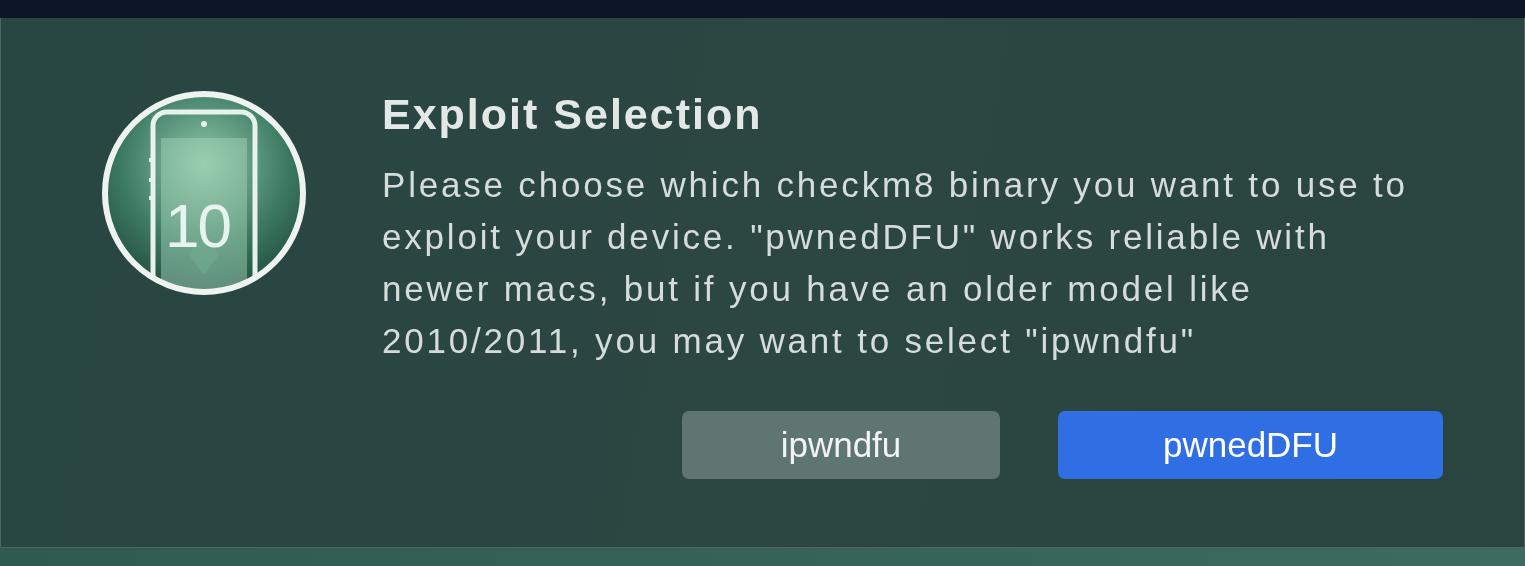  Describe the element at coordinates (841, 445) in the screenshot. I see `button: ipwndfu` at that location.